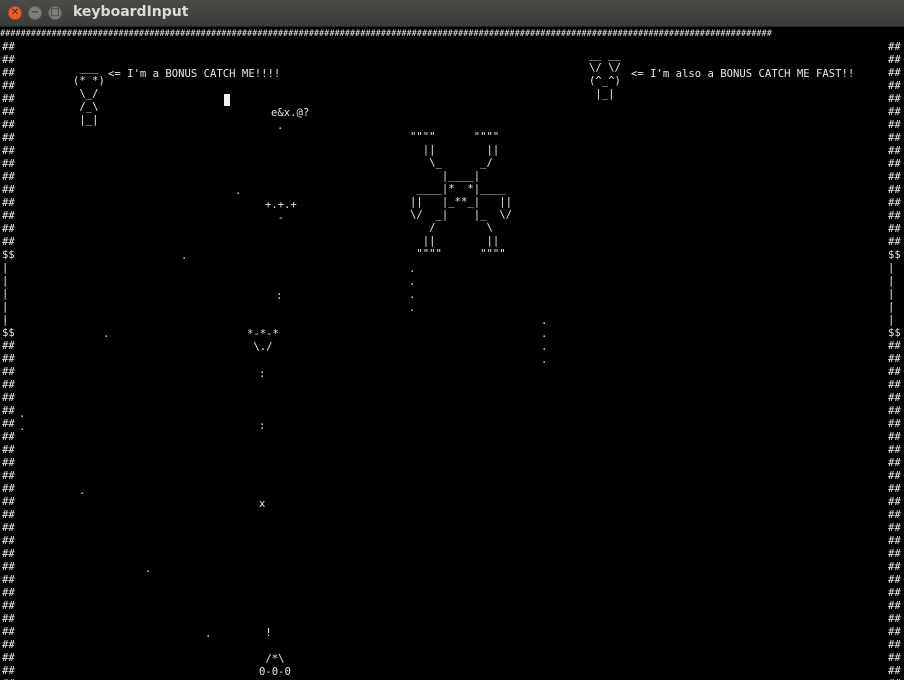 The height and width of the screenshot is (680, 904). I want to click on player-ship: ! /*\ 0-0-0, so click(275, 652).